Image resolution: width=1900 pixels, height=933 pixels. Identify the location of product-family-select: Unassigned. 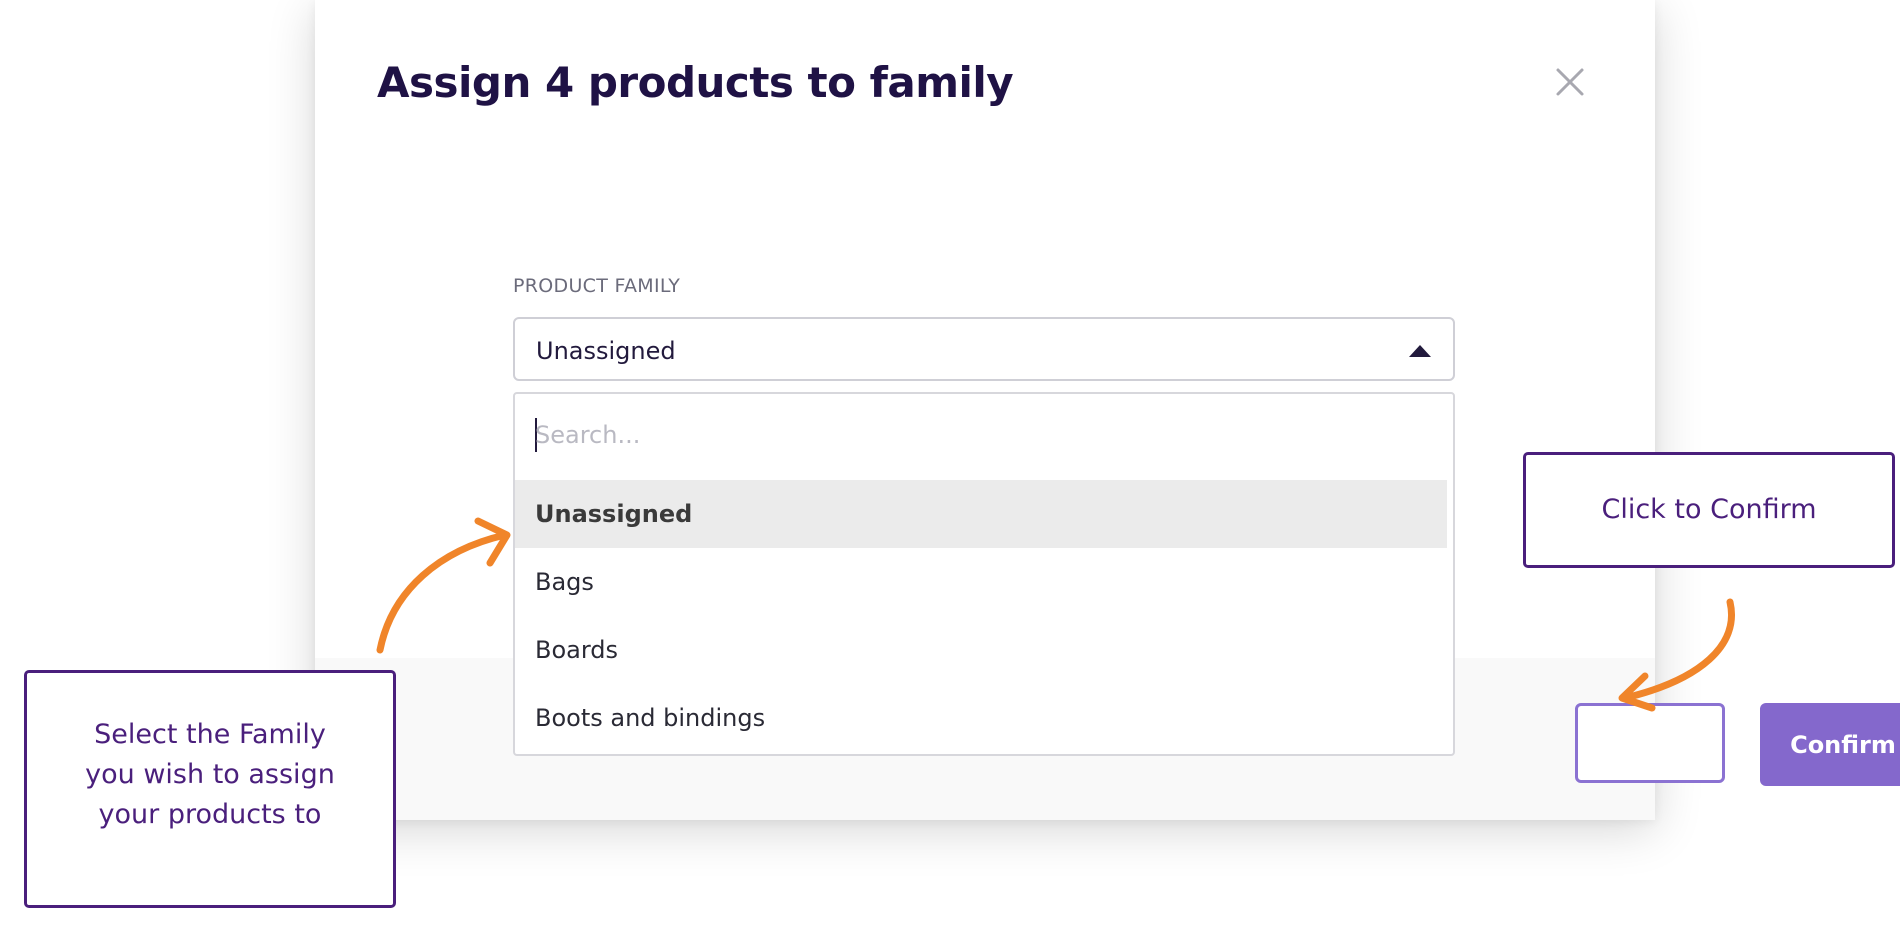
(984, 349).